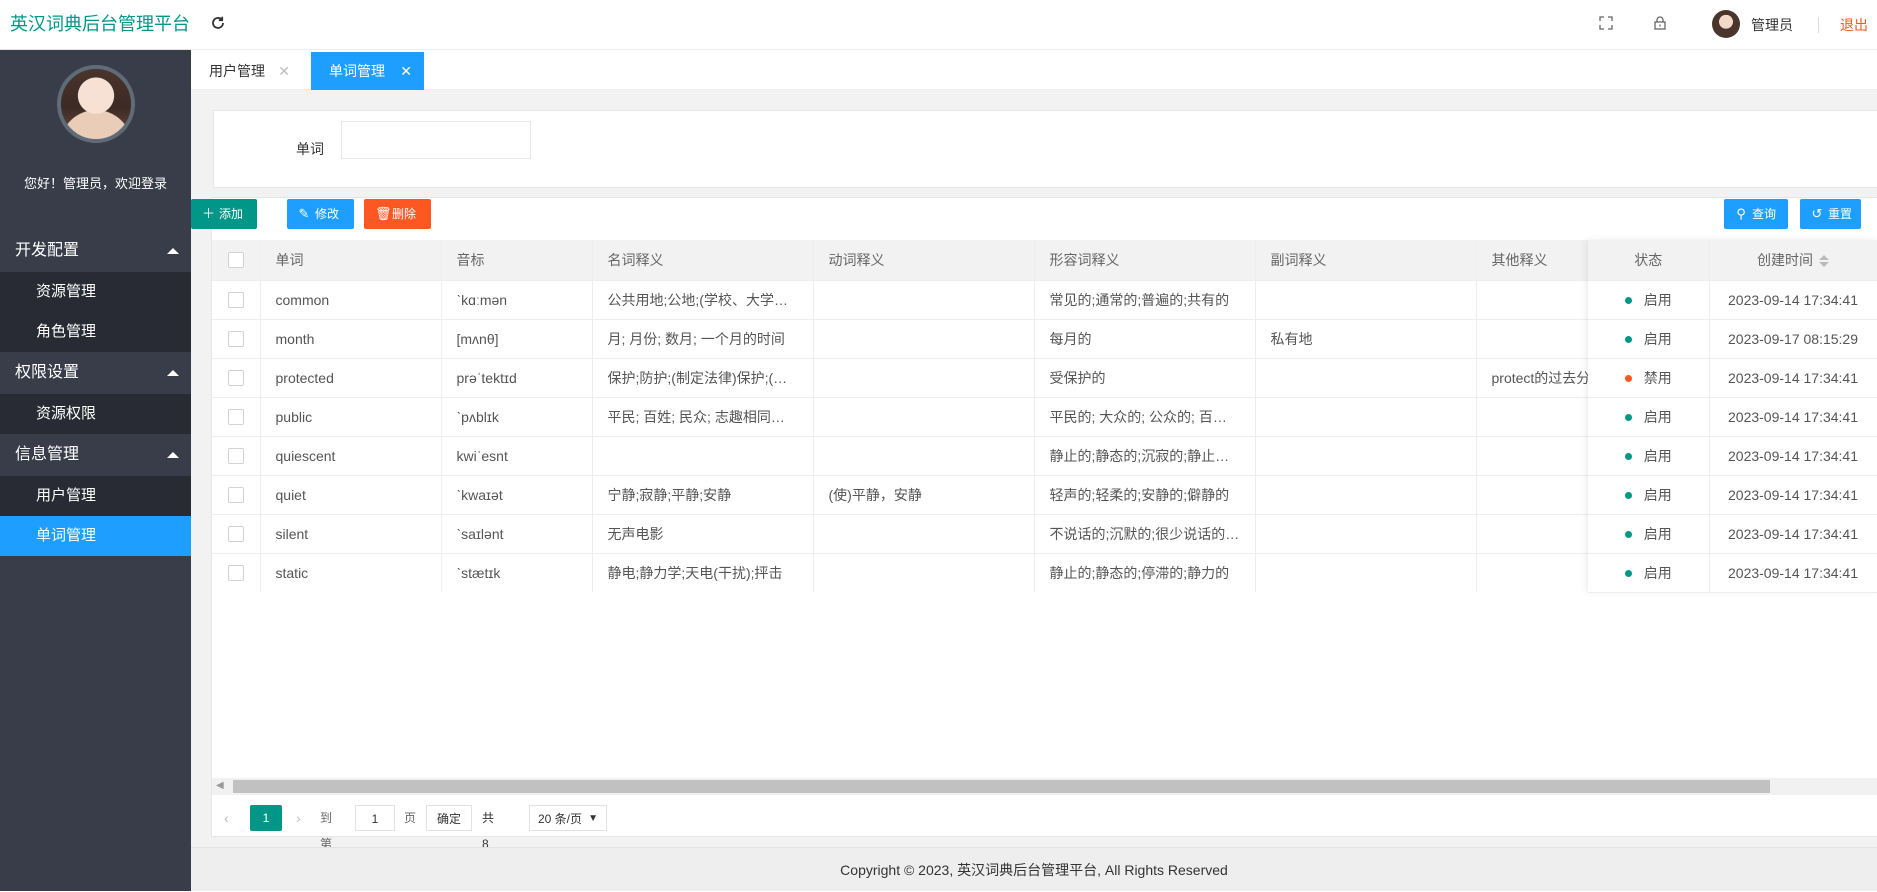 This screenshot has height=892, width=1877. Describe the element at coordinates (226, 818) in the screenshot. I see `prev-page-icon: ‹` at that location.